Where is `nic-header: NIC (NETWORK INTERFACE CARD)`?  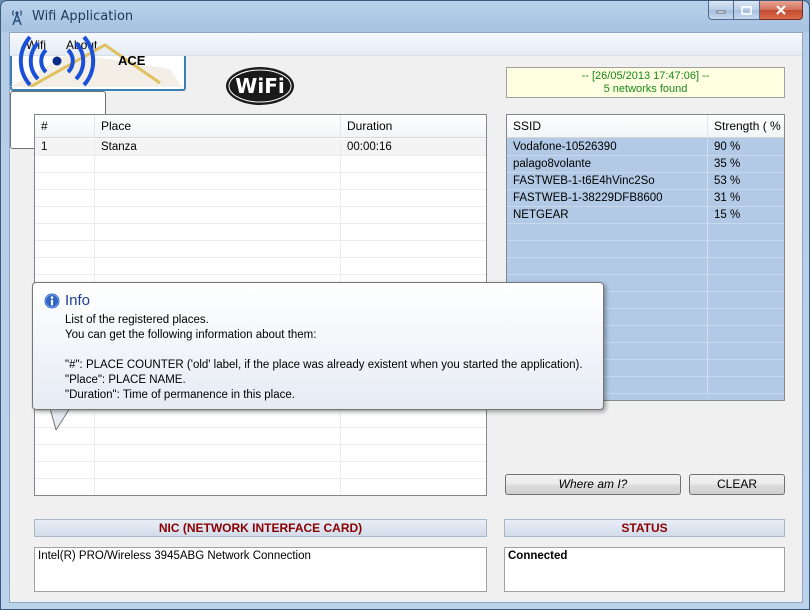 nic-header: NIC (NETWORK INTERFACE CARD) is located at coordinates (260, 528).